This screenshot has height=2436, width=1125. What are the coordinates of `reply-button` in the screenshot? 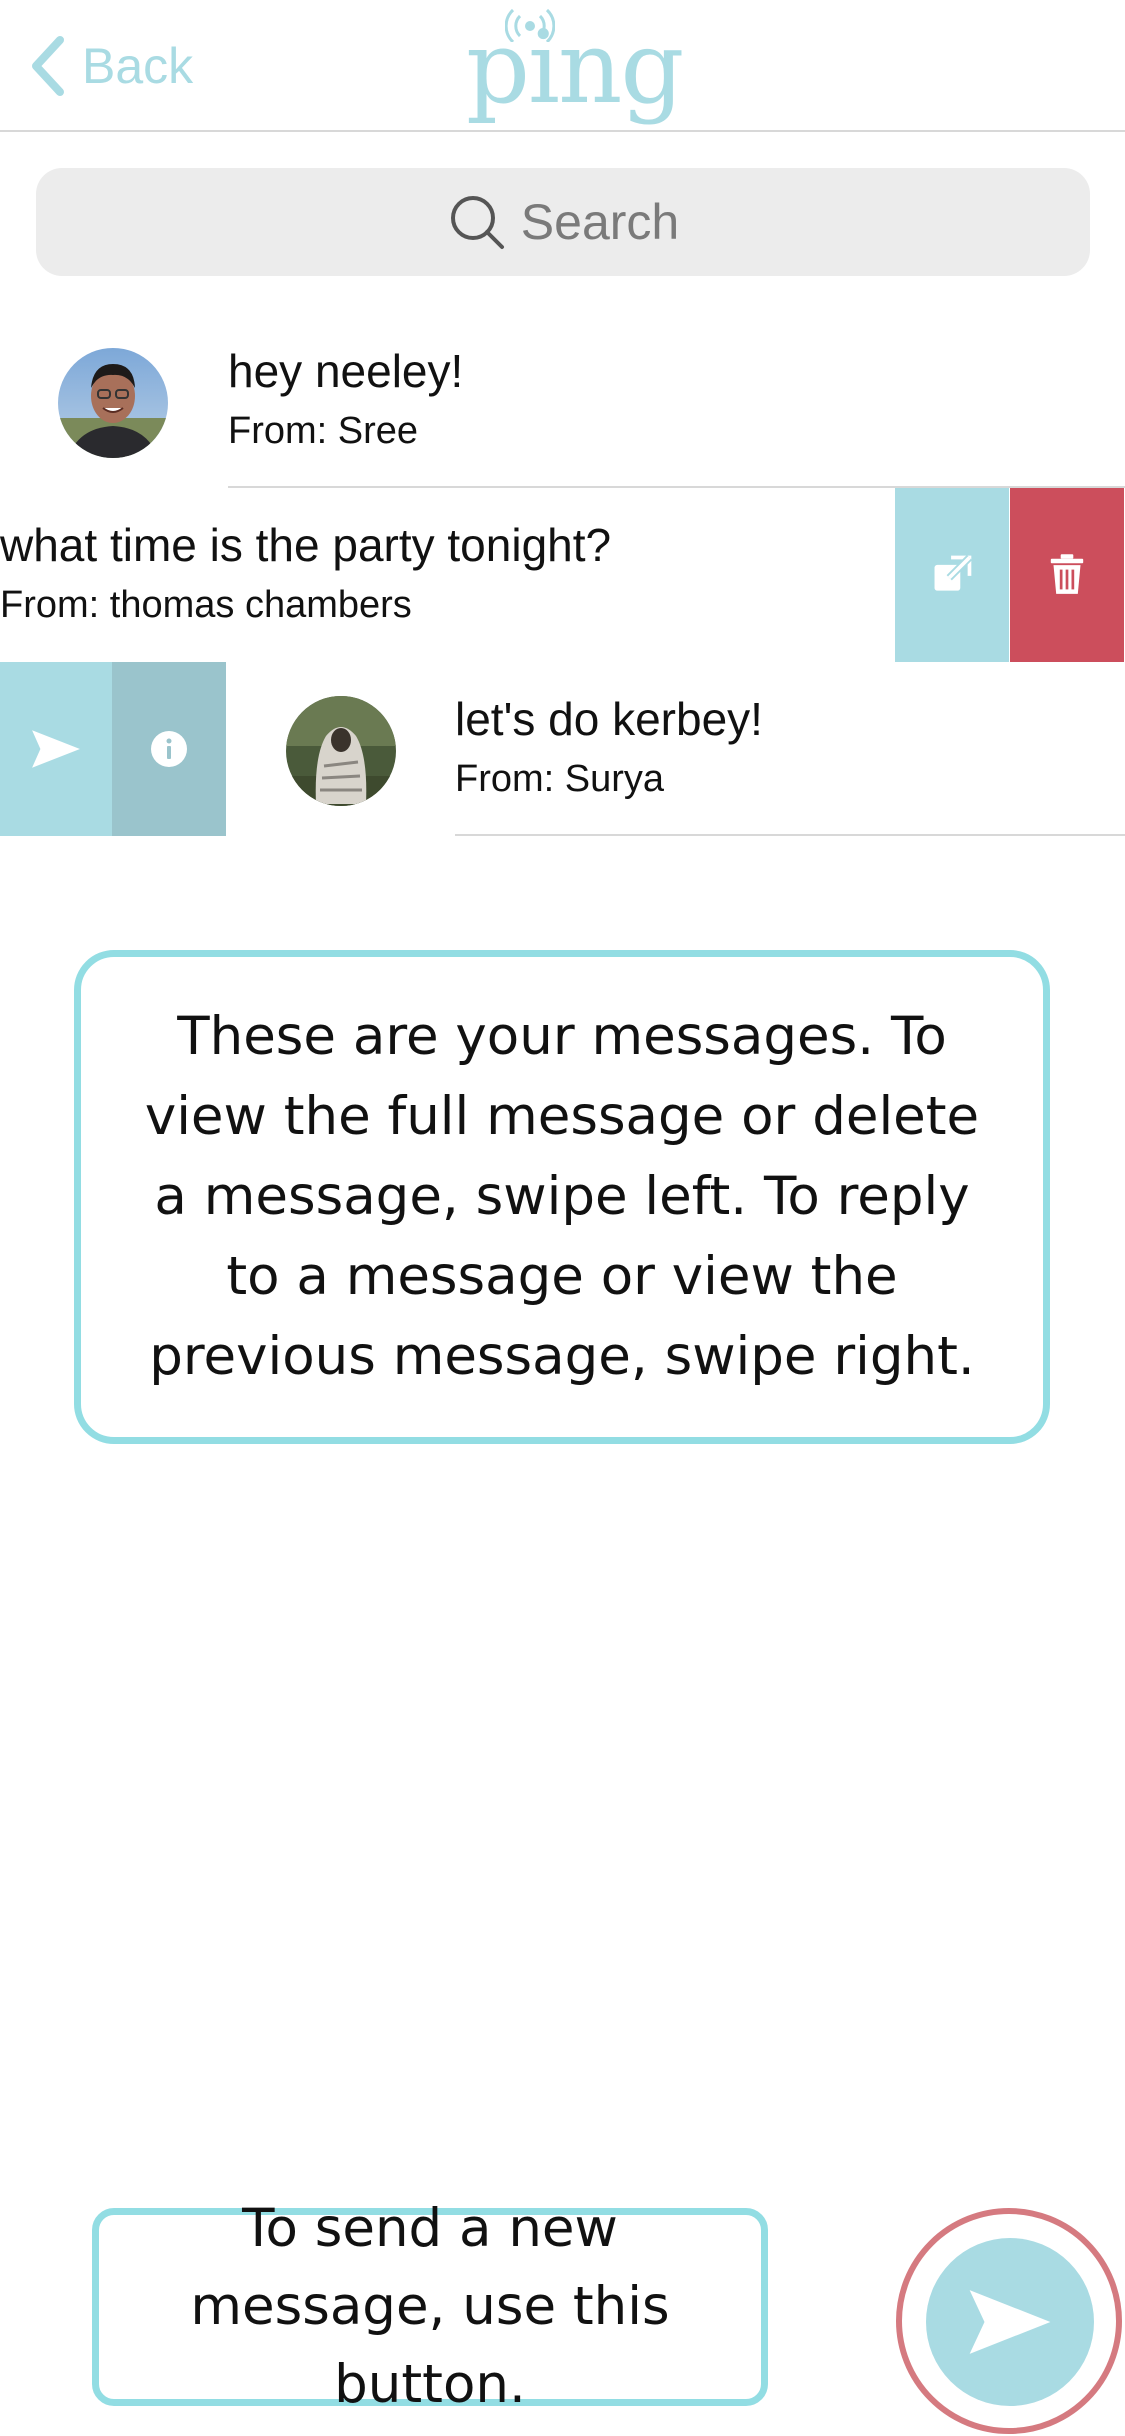 It's located at (56, 749).